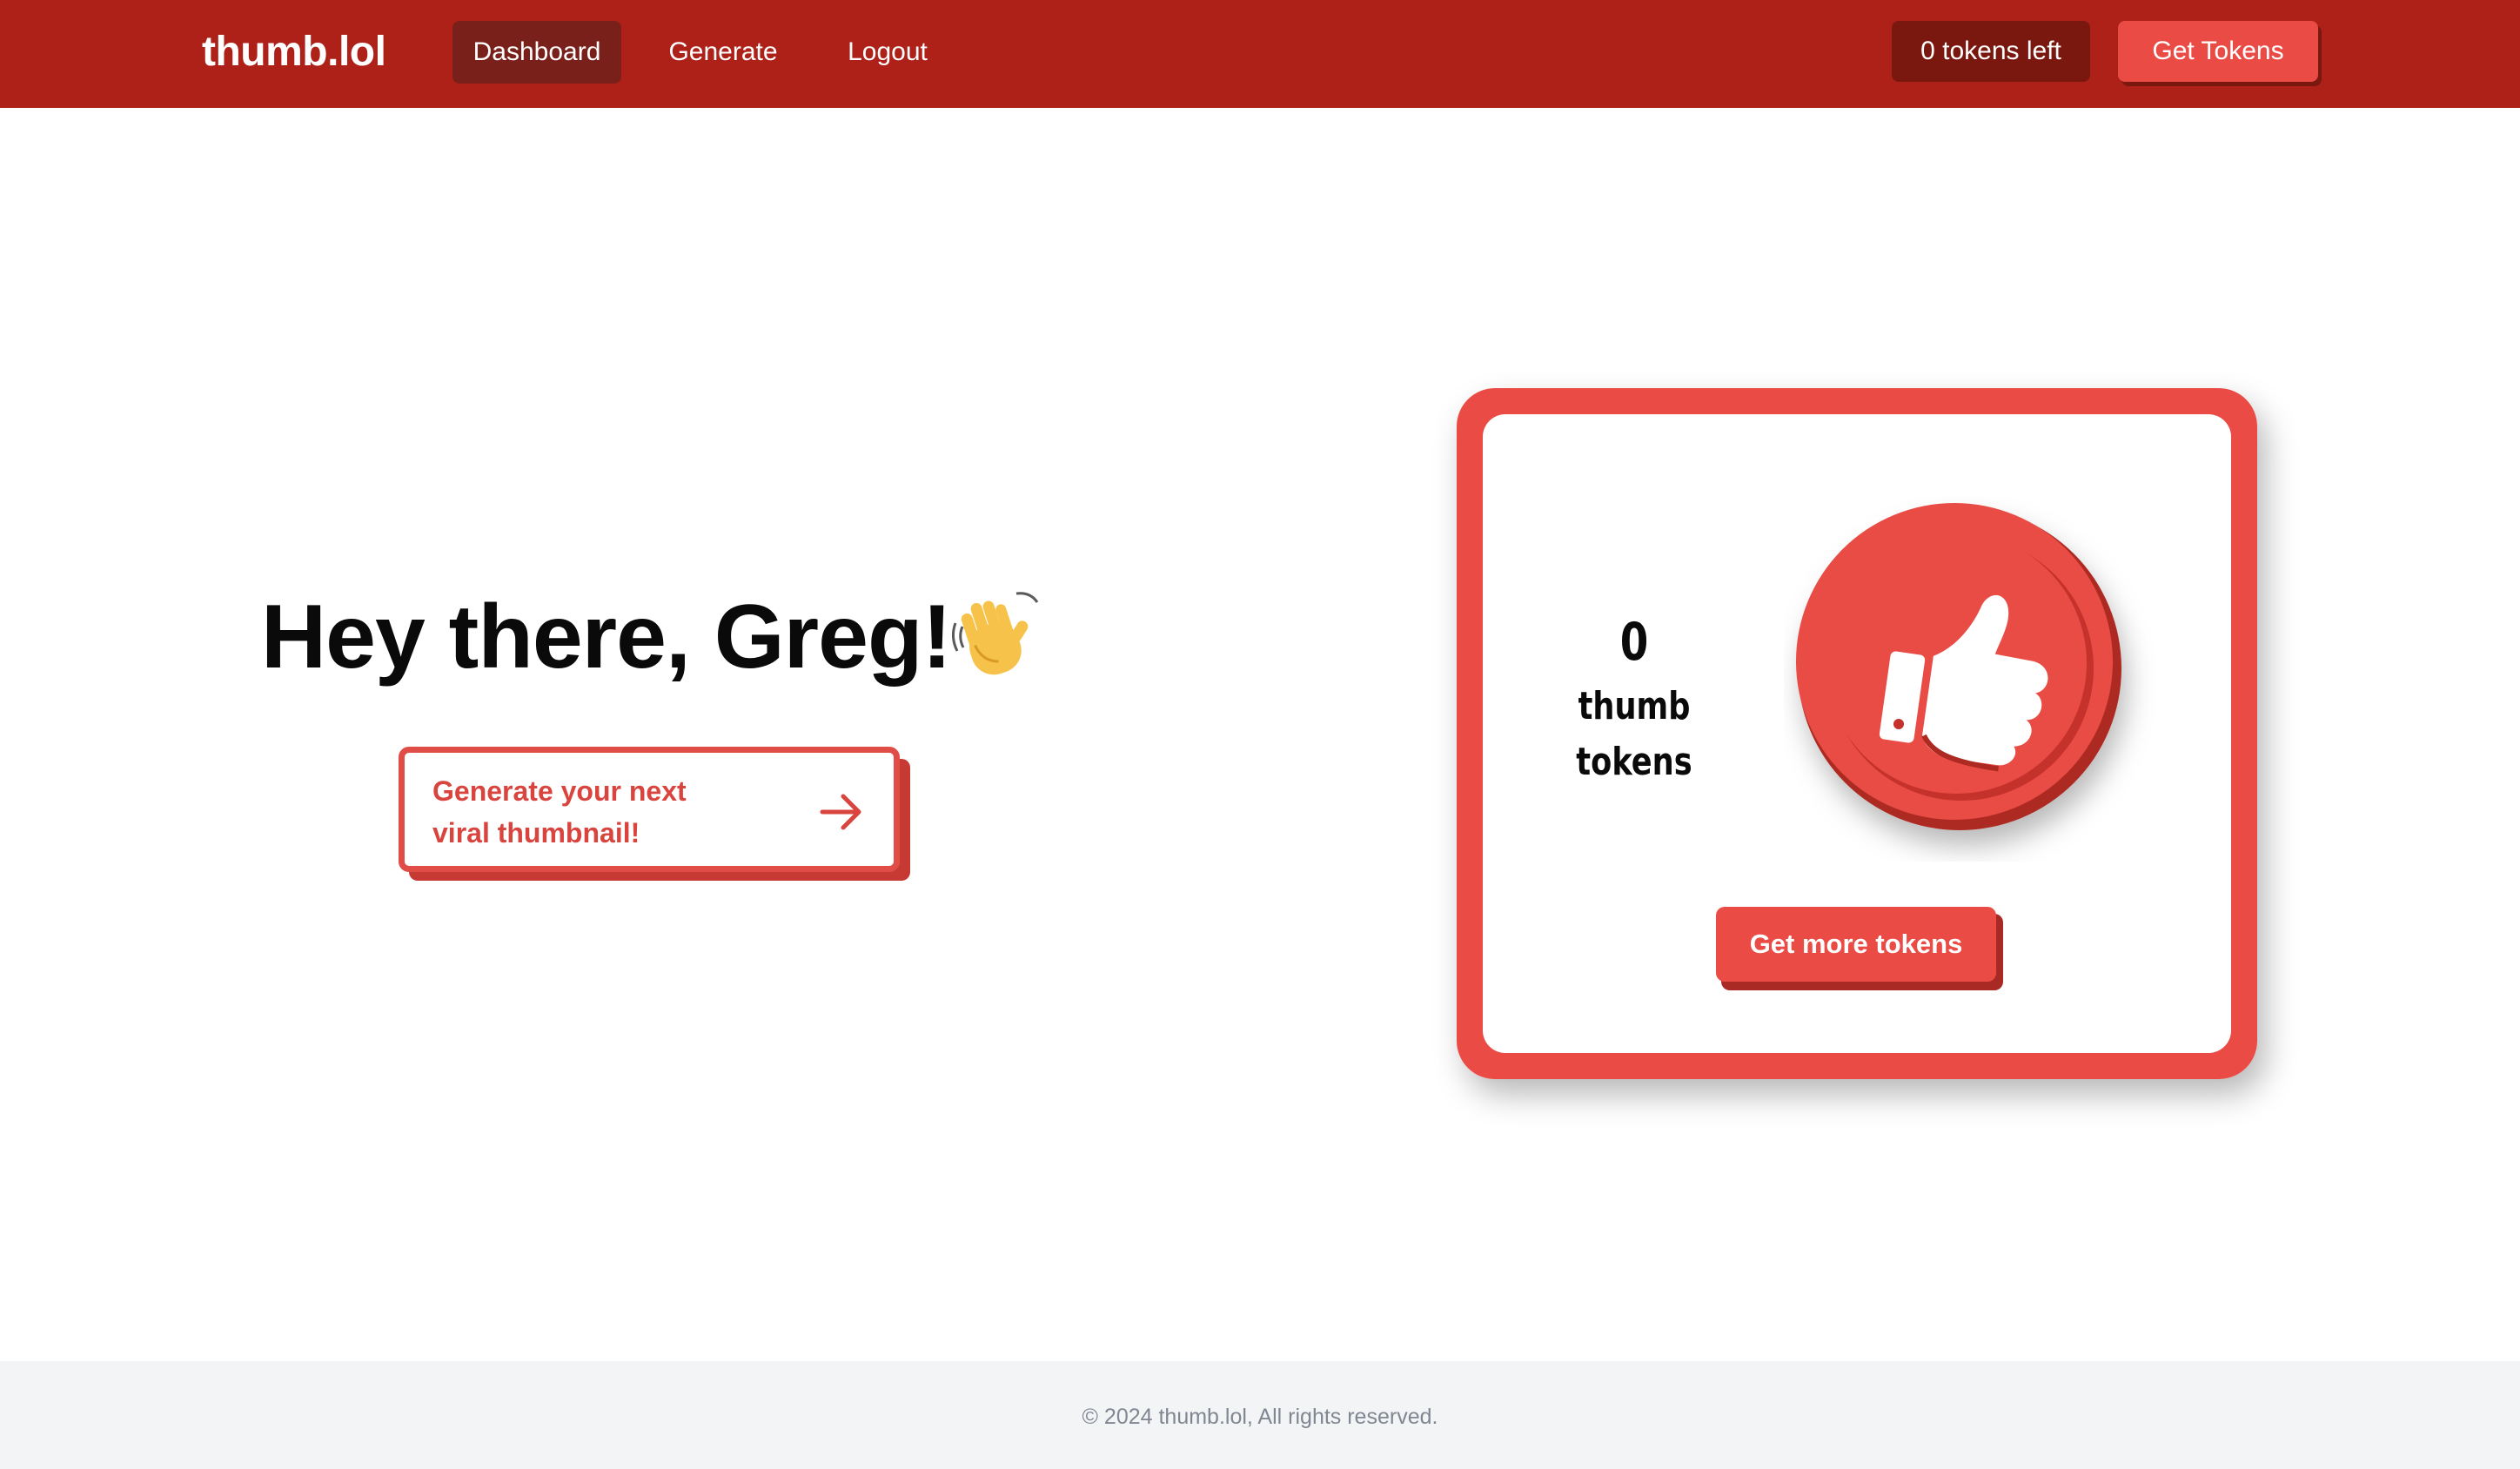 This screenshot has height=1469, width=2520. What do you see at coordinates (536, 52) in the screenshot?
I see `nav-dashboard: Dashboard` at bounding box center [536, 52].